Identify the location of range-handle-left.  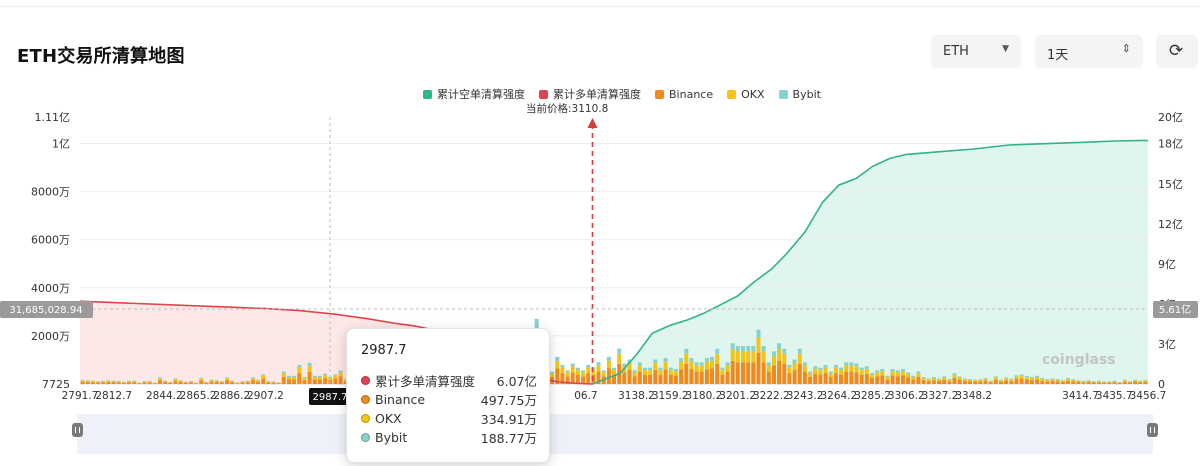
(77, 430).